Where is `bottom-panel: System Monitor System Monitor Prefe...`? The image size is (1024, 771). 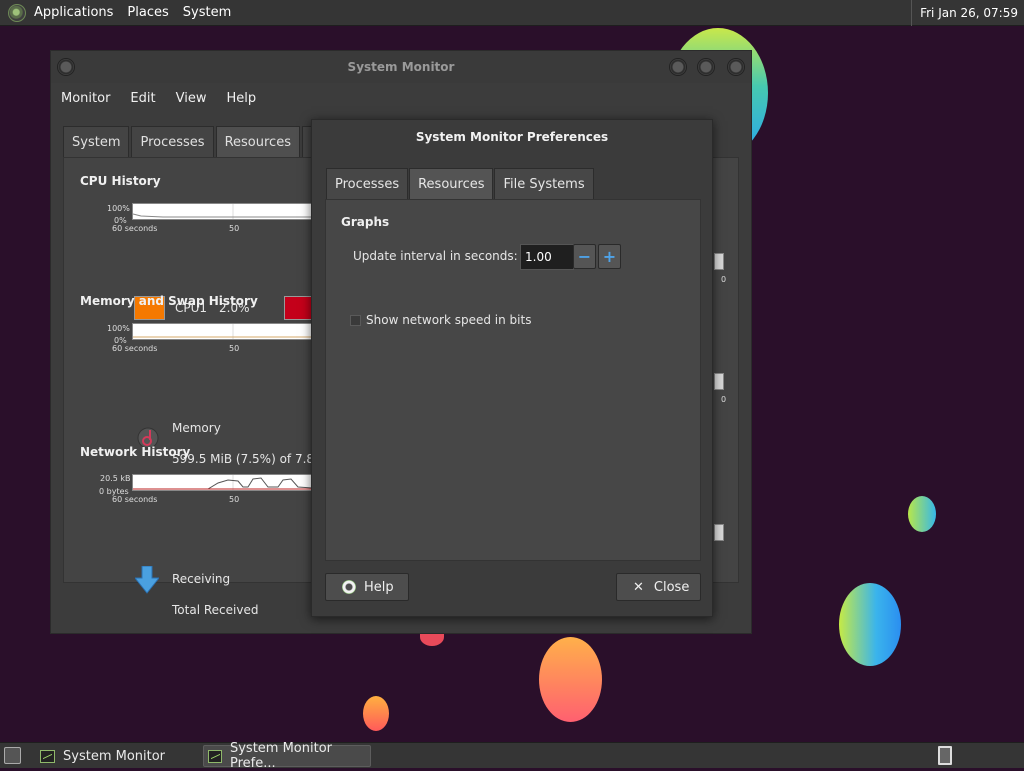 bottom-panel: System Monitor System Monitor Prefe... is located at coordinates (512, 756).